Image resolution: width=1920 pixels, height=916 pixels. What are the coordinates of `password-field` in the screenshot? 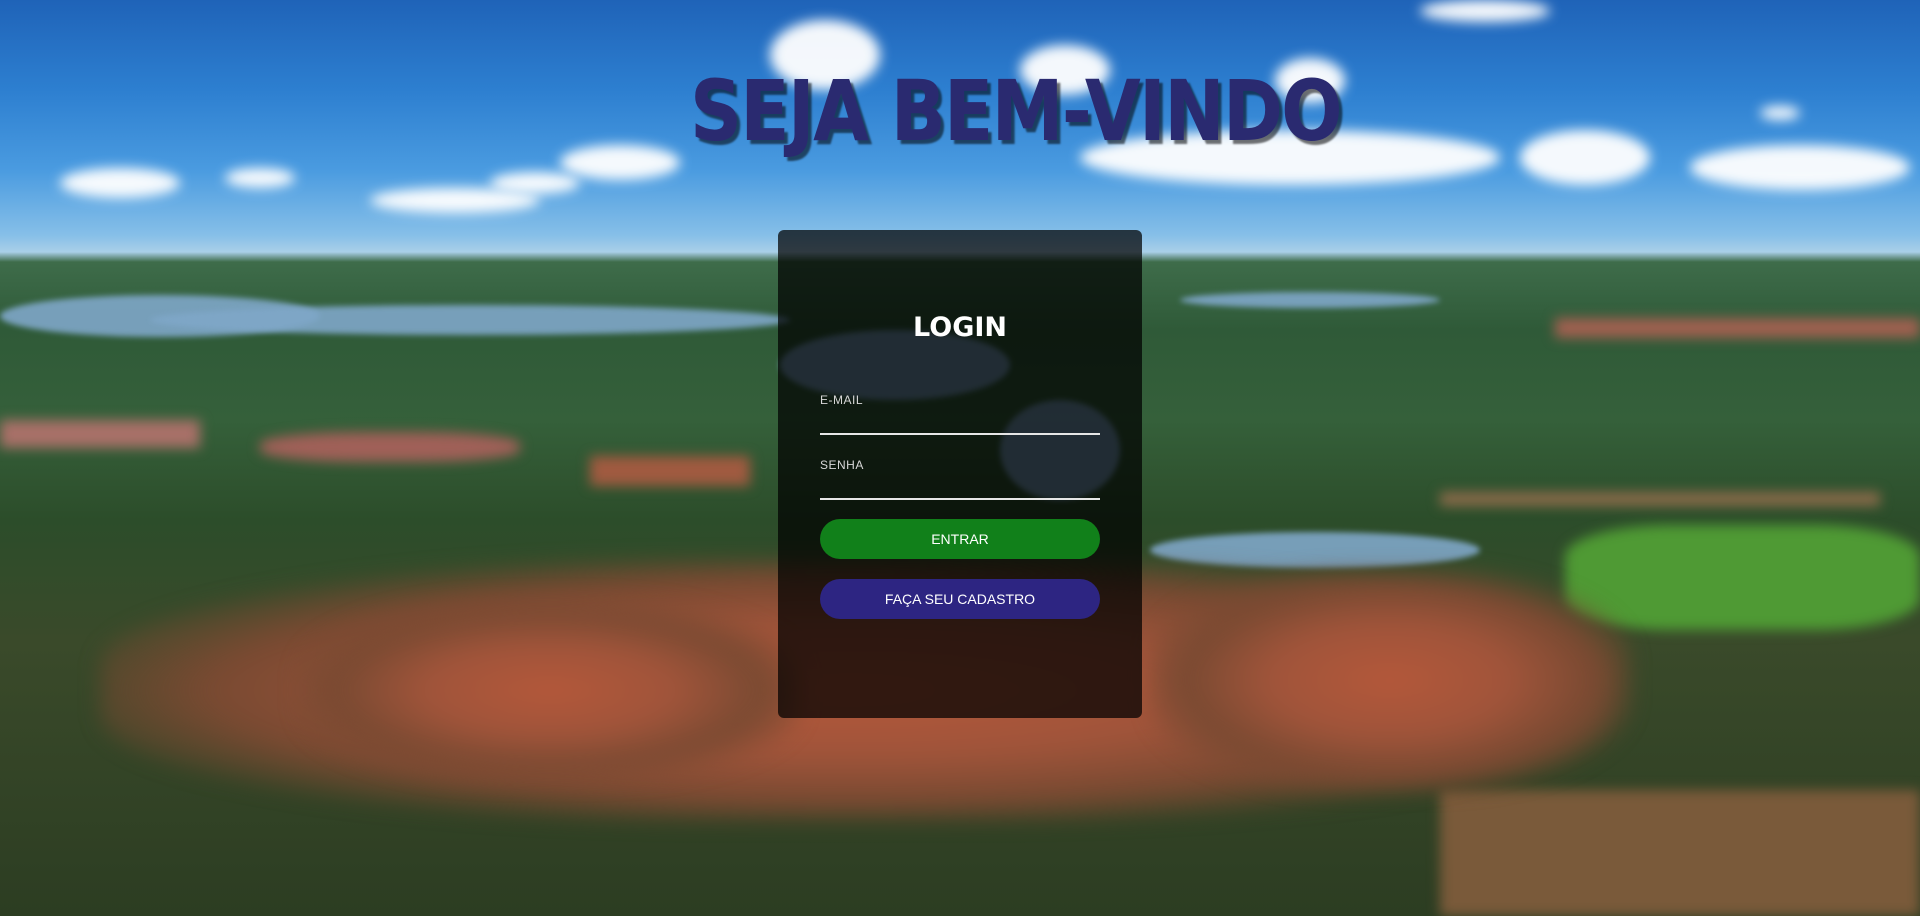 It's located at (960, 463).